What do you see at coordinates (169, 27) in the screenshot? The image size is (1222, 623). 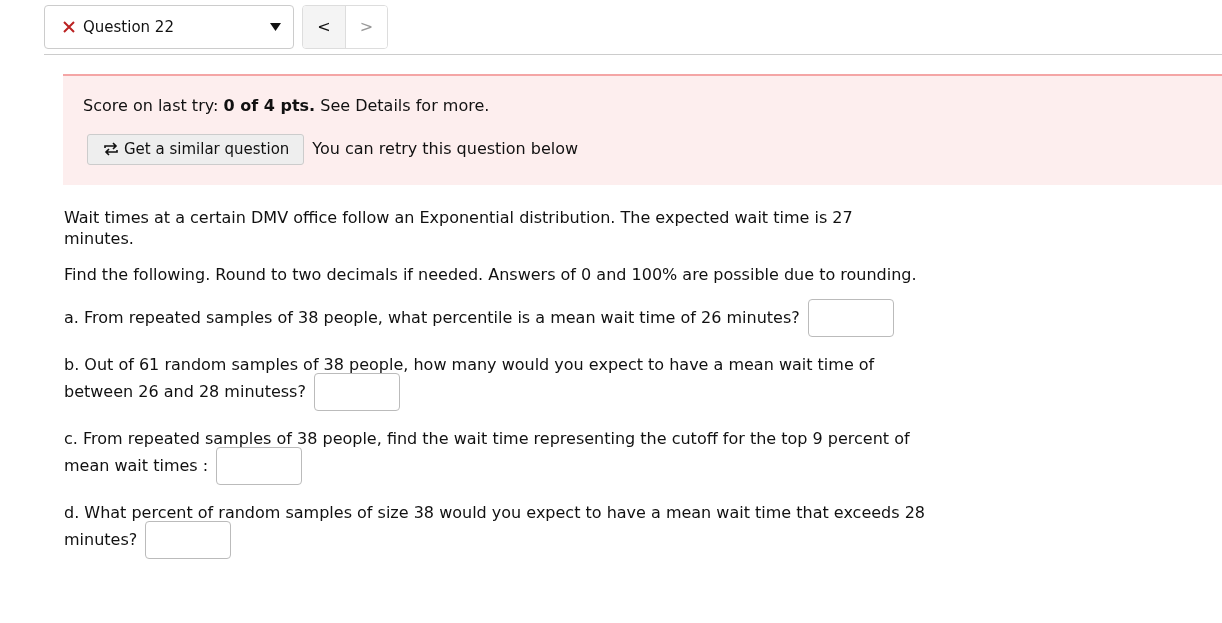 I see `question-dropdown: Question 22` at bounding box center [169, 27].